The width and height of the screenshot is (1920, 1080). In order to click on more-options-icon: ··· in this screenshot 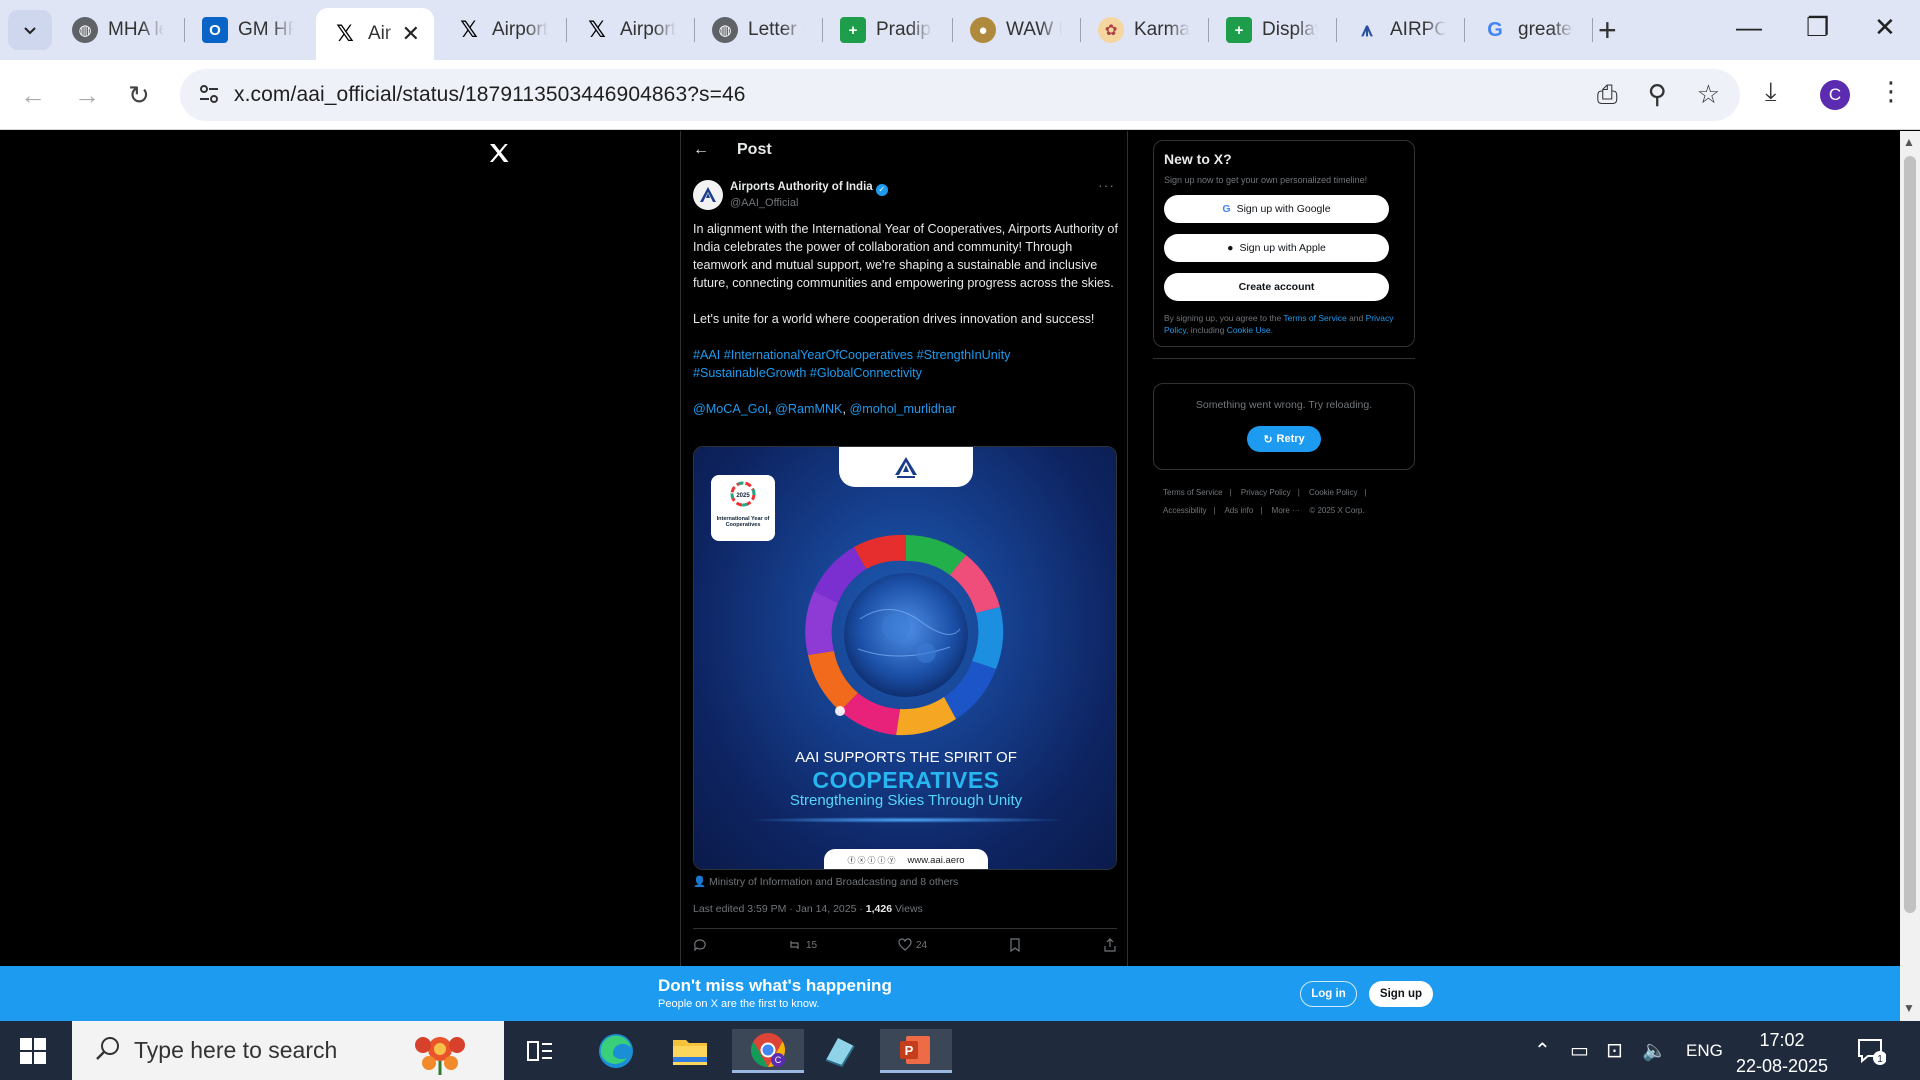, I will do `click(1106, 185)`.